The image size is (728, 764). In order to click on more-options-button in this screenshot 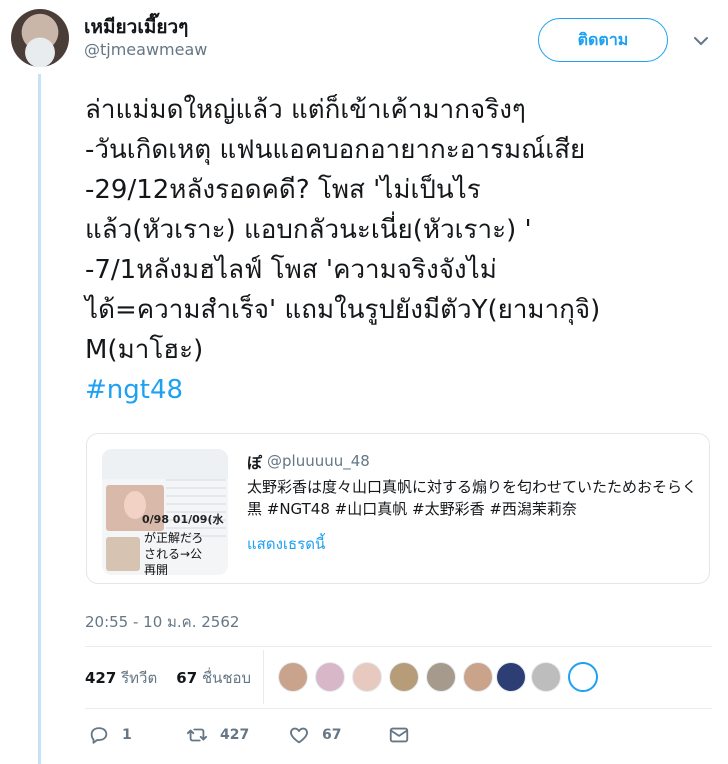, I will do `click(701, 41)`.